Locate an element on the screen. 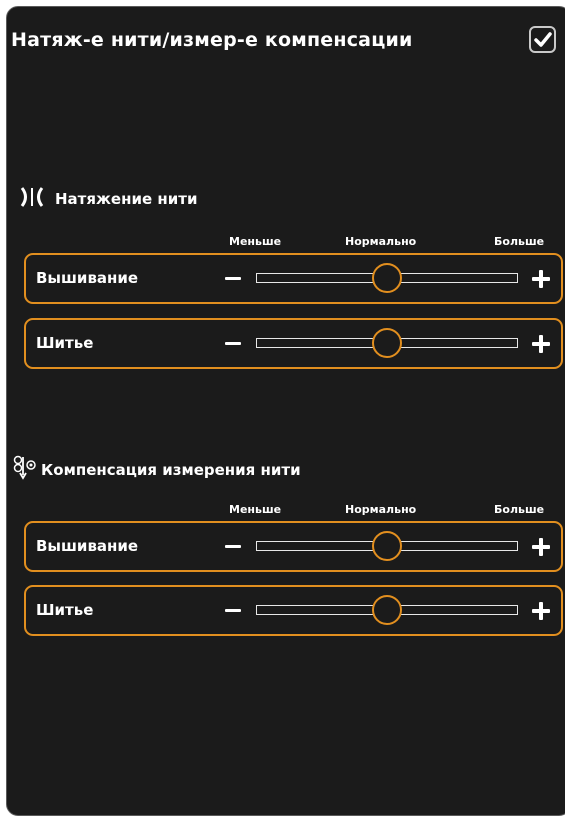  thread-portioning-icon is located at coordinates (25, 470).